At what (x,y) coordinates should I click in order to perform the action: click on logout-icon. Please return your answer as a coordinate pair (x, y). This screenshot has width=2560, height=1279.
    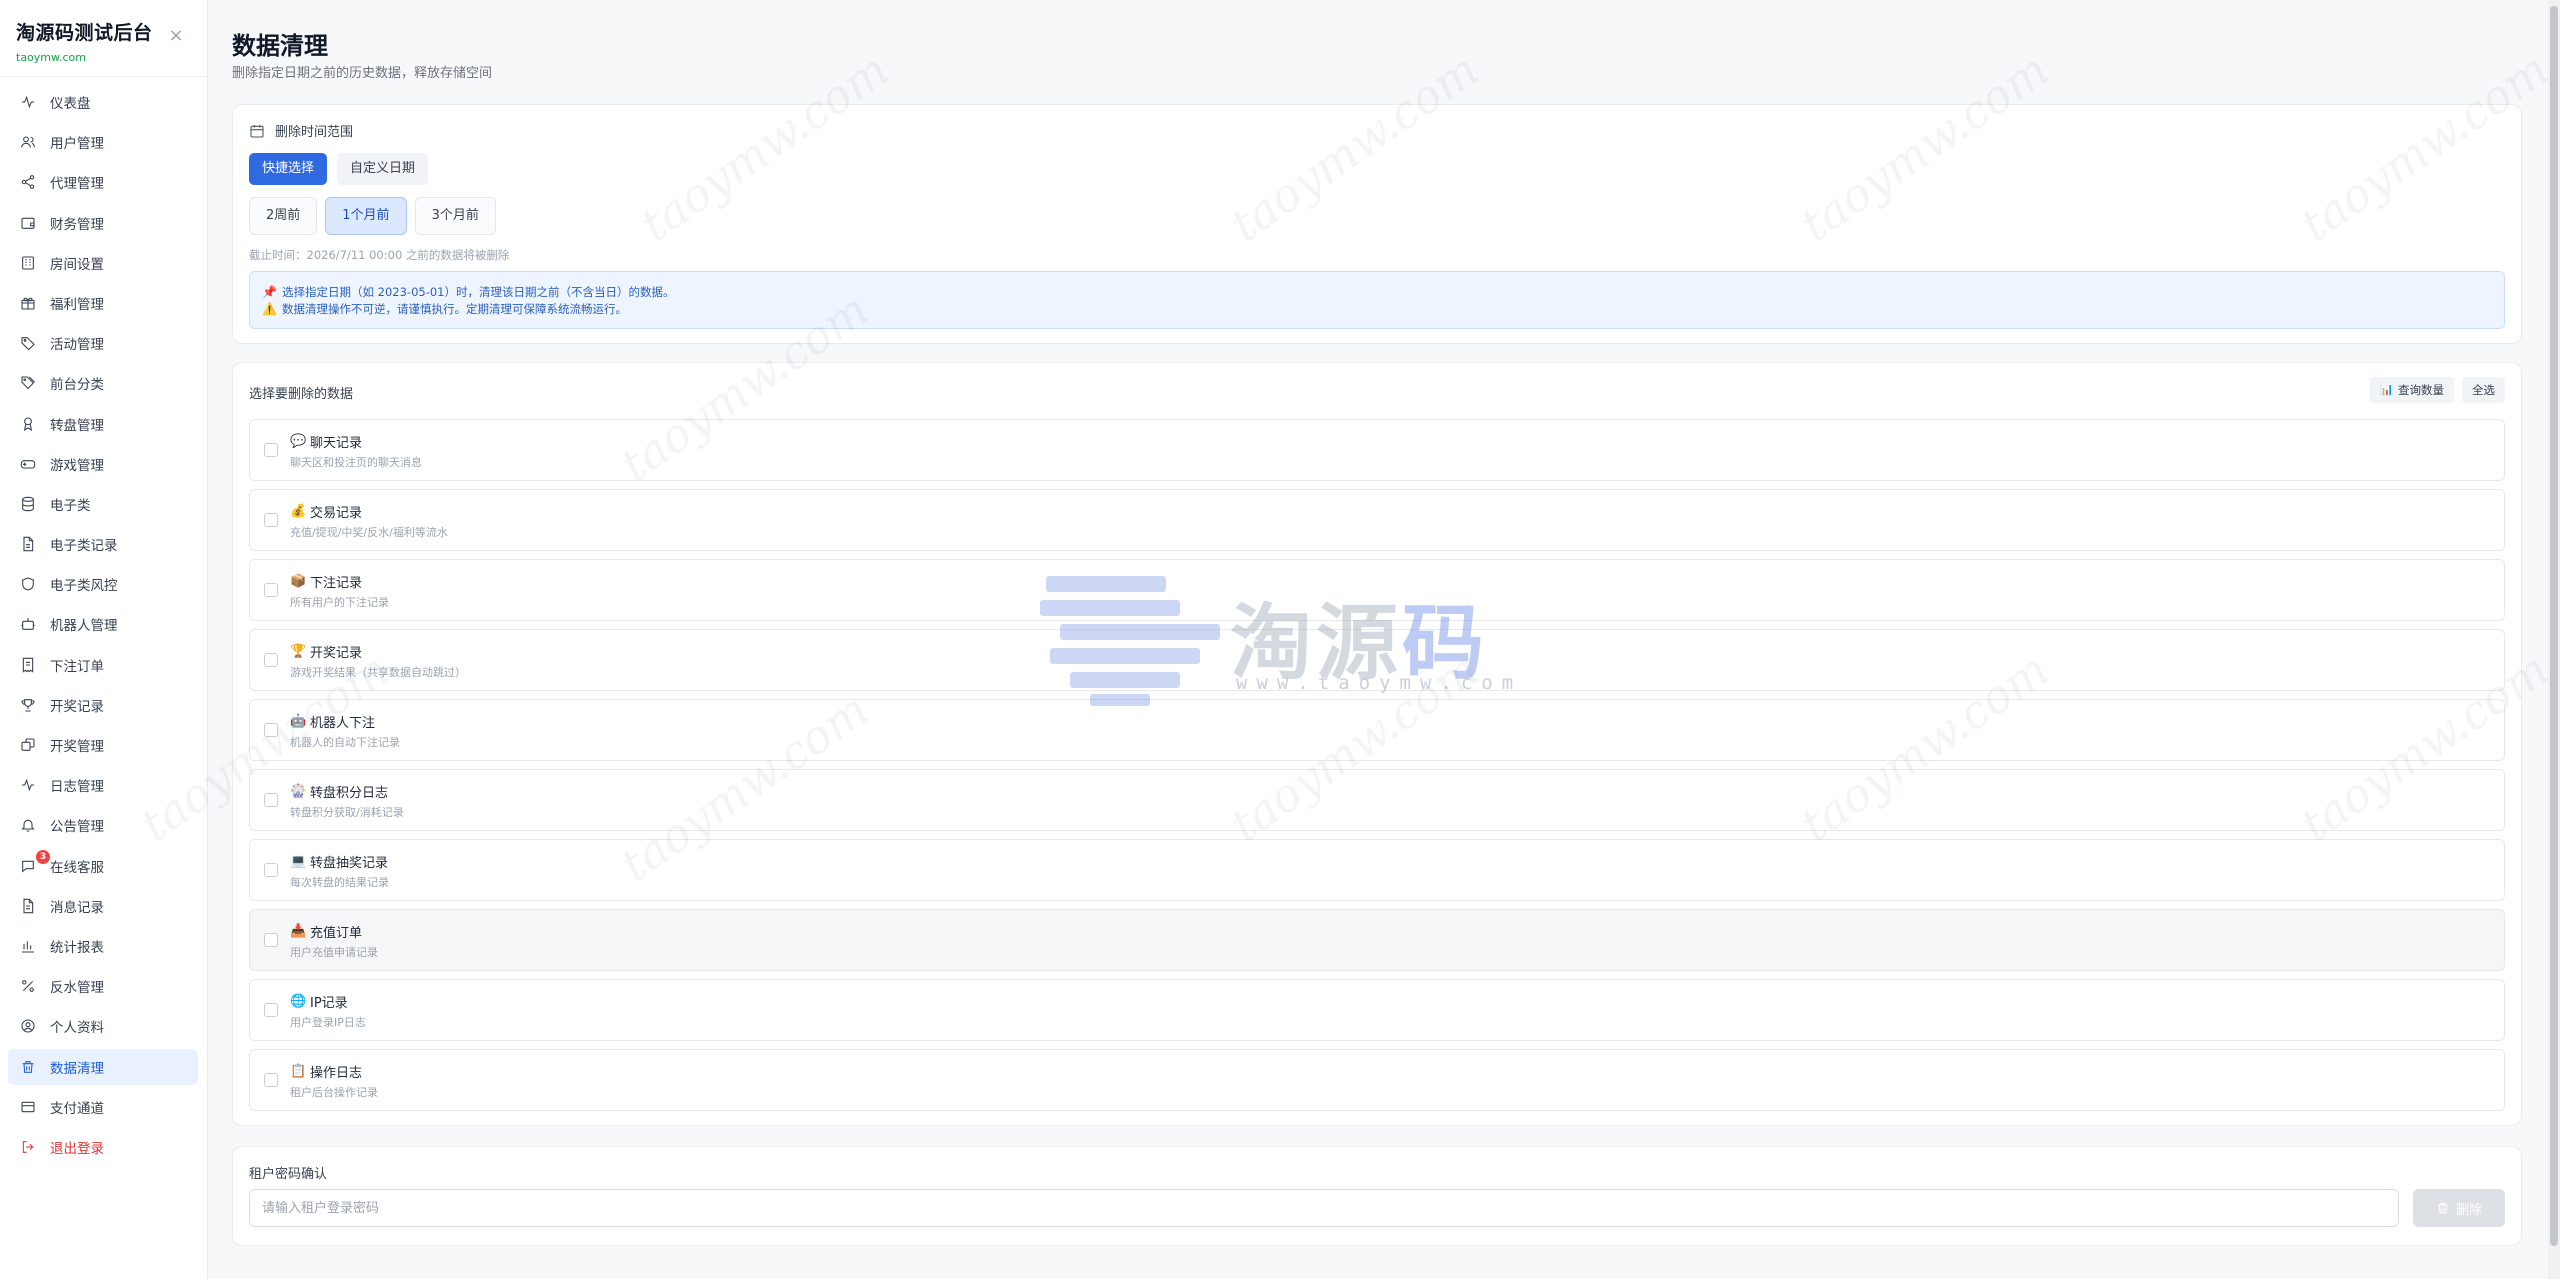
    Looking at the image, I should click on (28, 1147).